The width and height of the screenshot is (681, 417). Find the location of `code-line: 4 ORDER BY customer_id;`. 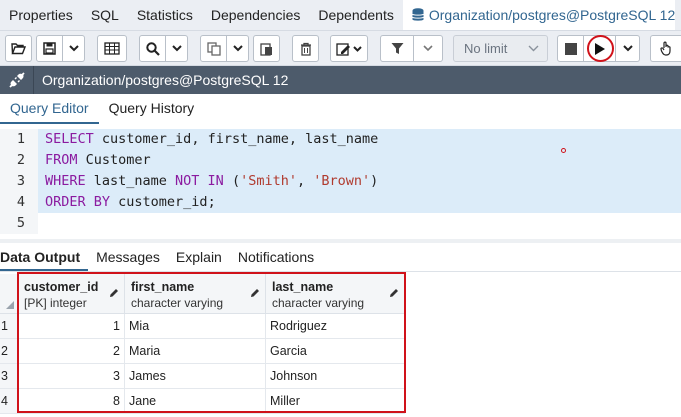

code-line: 4 ORDER BY customer_id; is located at coordinates (340, 202).